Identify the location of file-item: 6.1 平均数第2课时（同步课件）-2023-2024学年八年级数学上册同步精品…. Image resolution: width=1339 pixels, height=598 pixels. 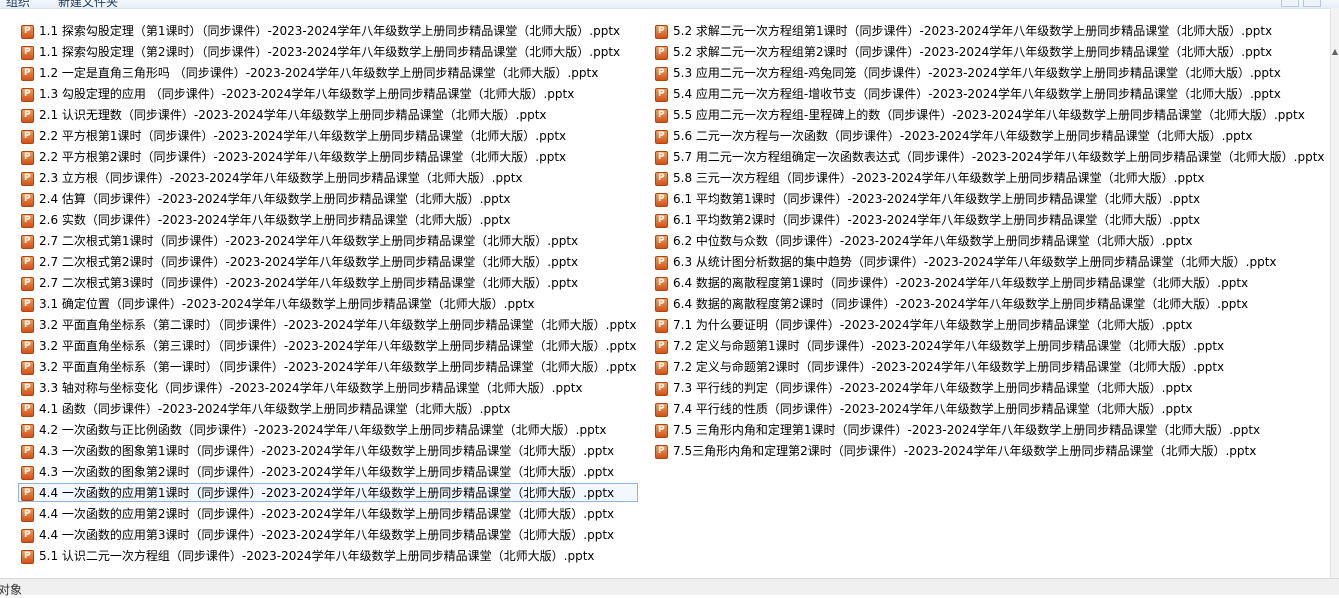
(989, 220).